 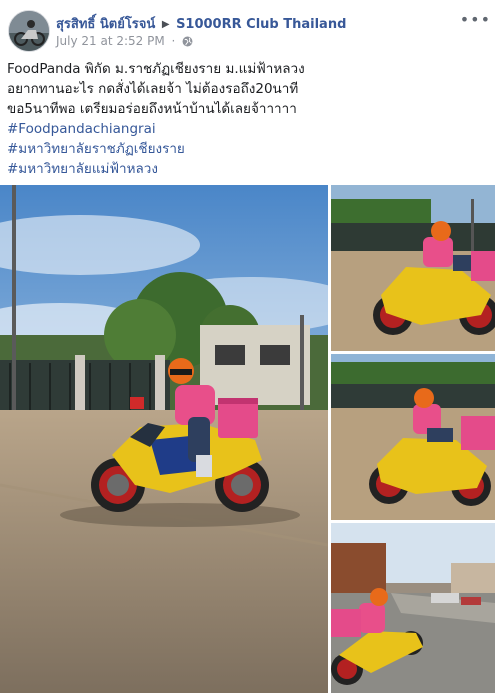 I want to click on author-name: สุรสิทธิ์ นิตย์โรจน์, so click(x=105, y=24).